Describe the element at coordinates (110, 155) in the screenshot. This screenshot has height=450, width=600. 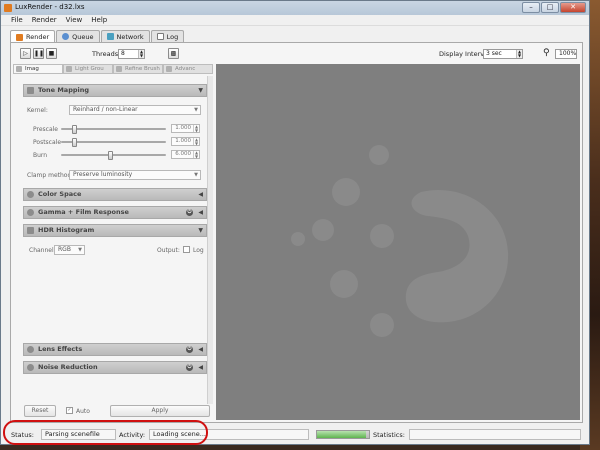
I see `burn-slider-handle` at that location.